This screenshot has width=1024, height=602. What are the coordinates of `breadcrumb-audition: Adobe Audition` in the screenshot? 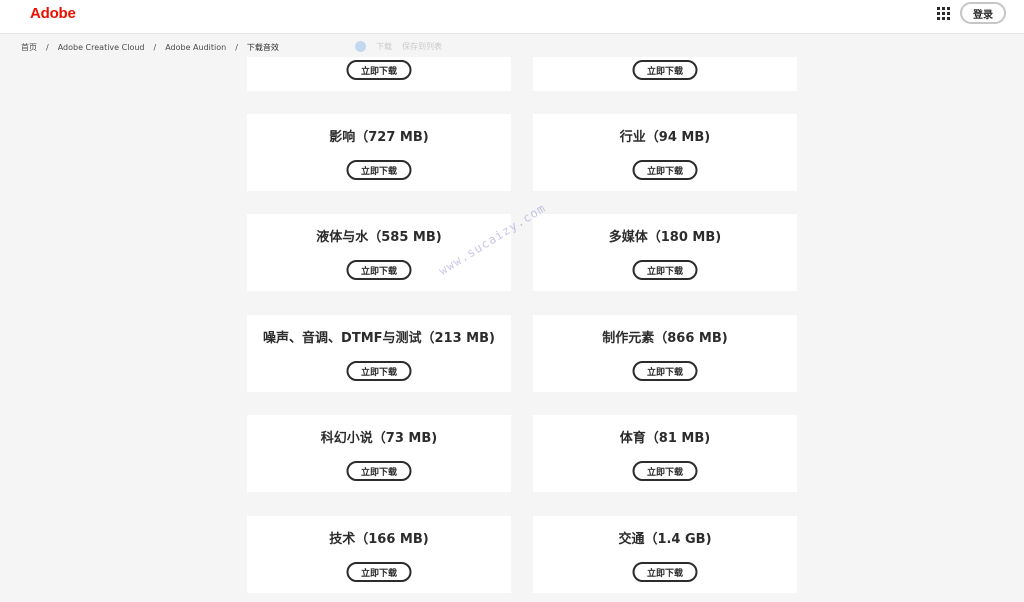 It's located at (195, 47).